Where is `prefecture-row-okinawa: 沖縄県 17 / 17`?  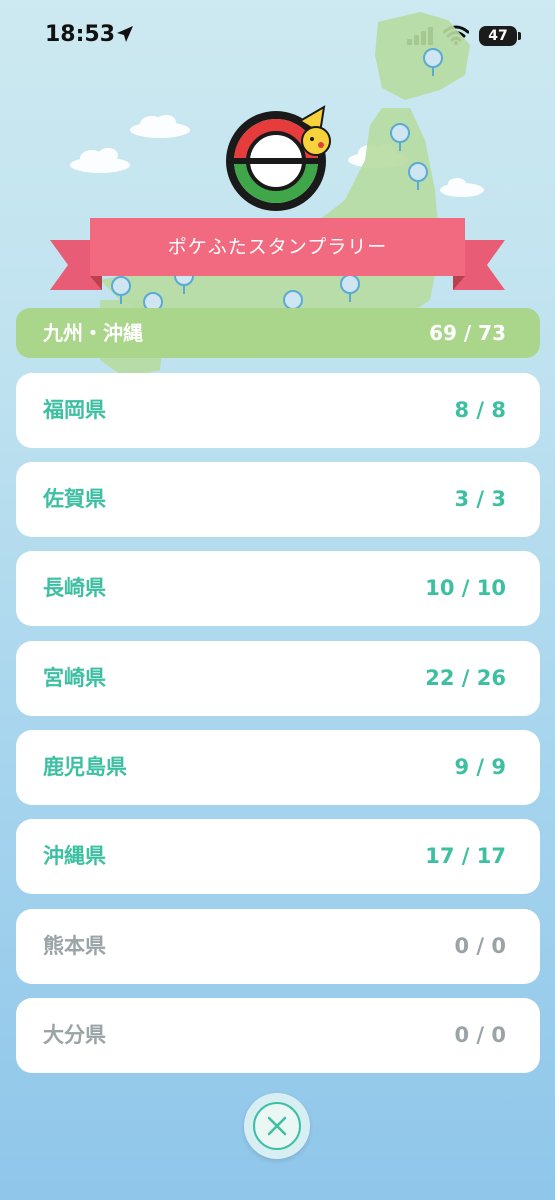
prefecture-row-okinawa: 沖縄県 17 / 17 is located at coordinates (278, 856).